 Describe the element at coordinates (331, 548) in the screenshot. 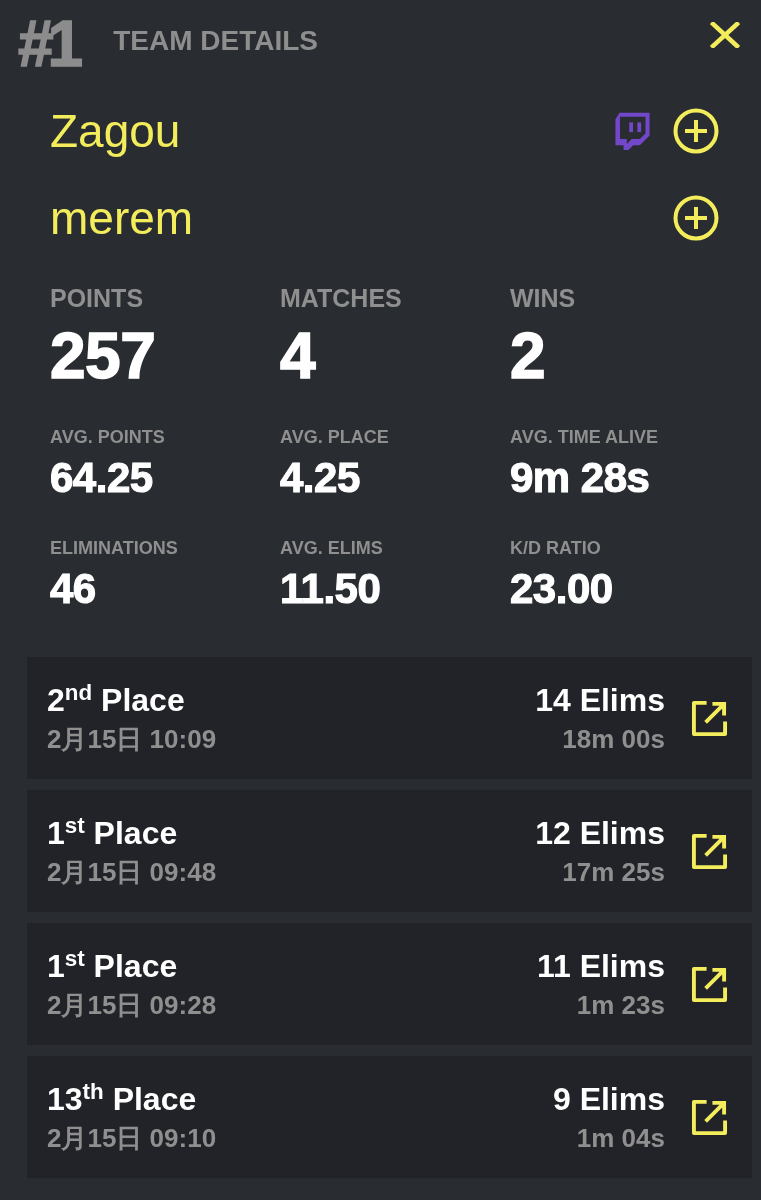

I see `stat-label: AVG. ELIMS` at that location.